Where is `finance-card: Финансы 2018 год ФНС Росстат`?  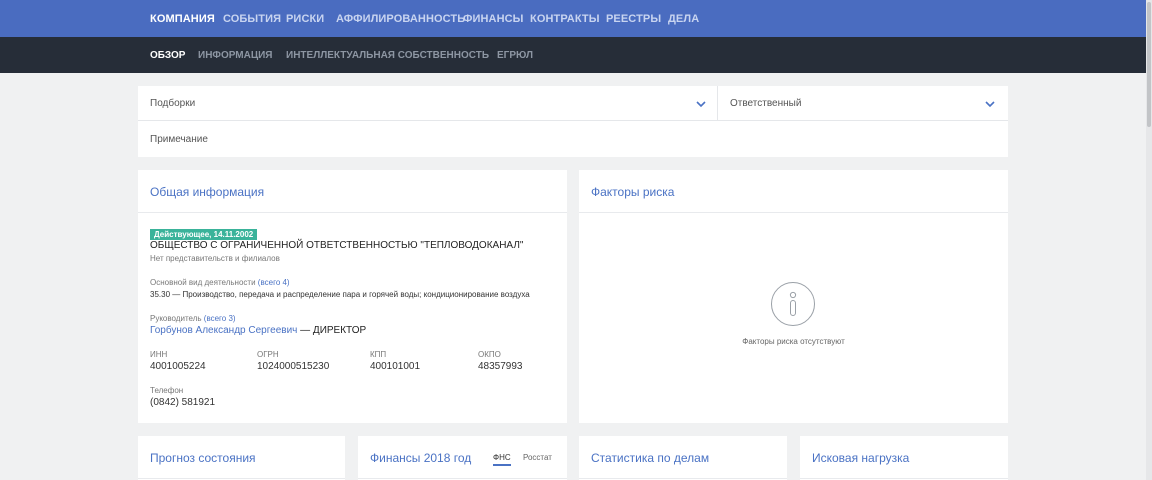 finance-card: Финансы 2018 год ФНС Росстат is located at coordinates (462, 458).